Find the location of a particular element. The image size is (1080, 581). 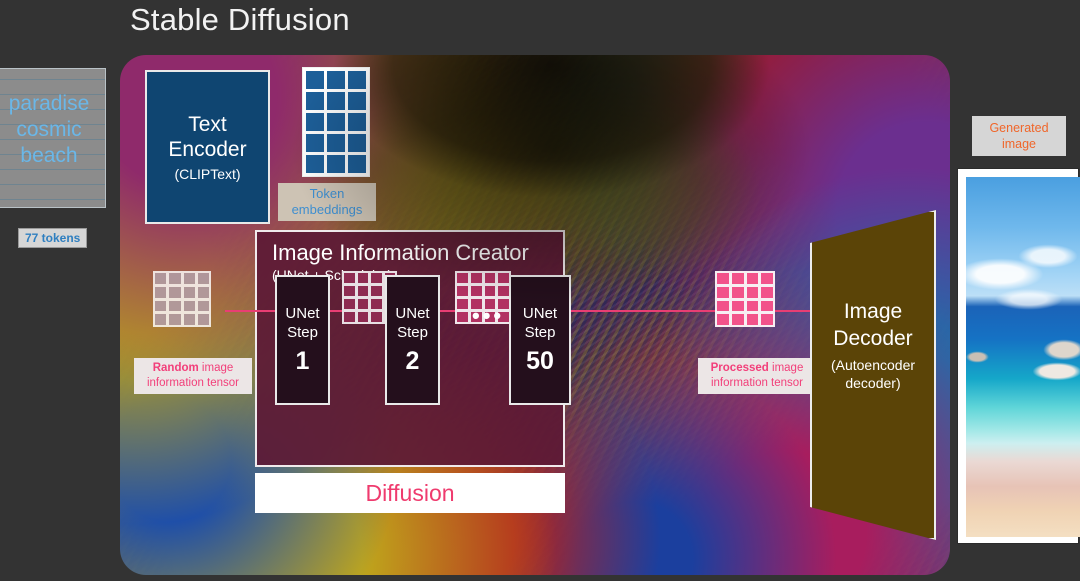

token-embeddings-grid is located at coordinates (336, 122).